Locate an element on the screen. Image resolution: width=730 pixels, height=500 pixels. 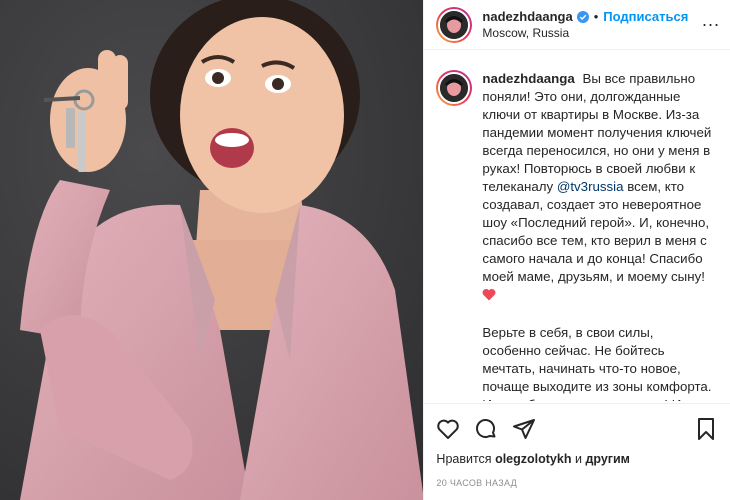
like-heart-icon is located at coordinates (448, 429).